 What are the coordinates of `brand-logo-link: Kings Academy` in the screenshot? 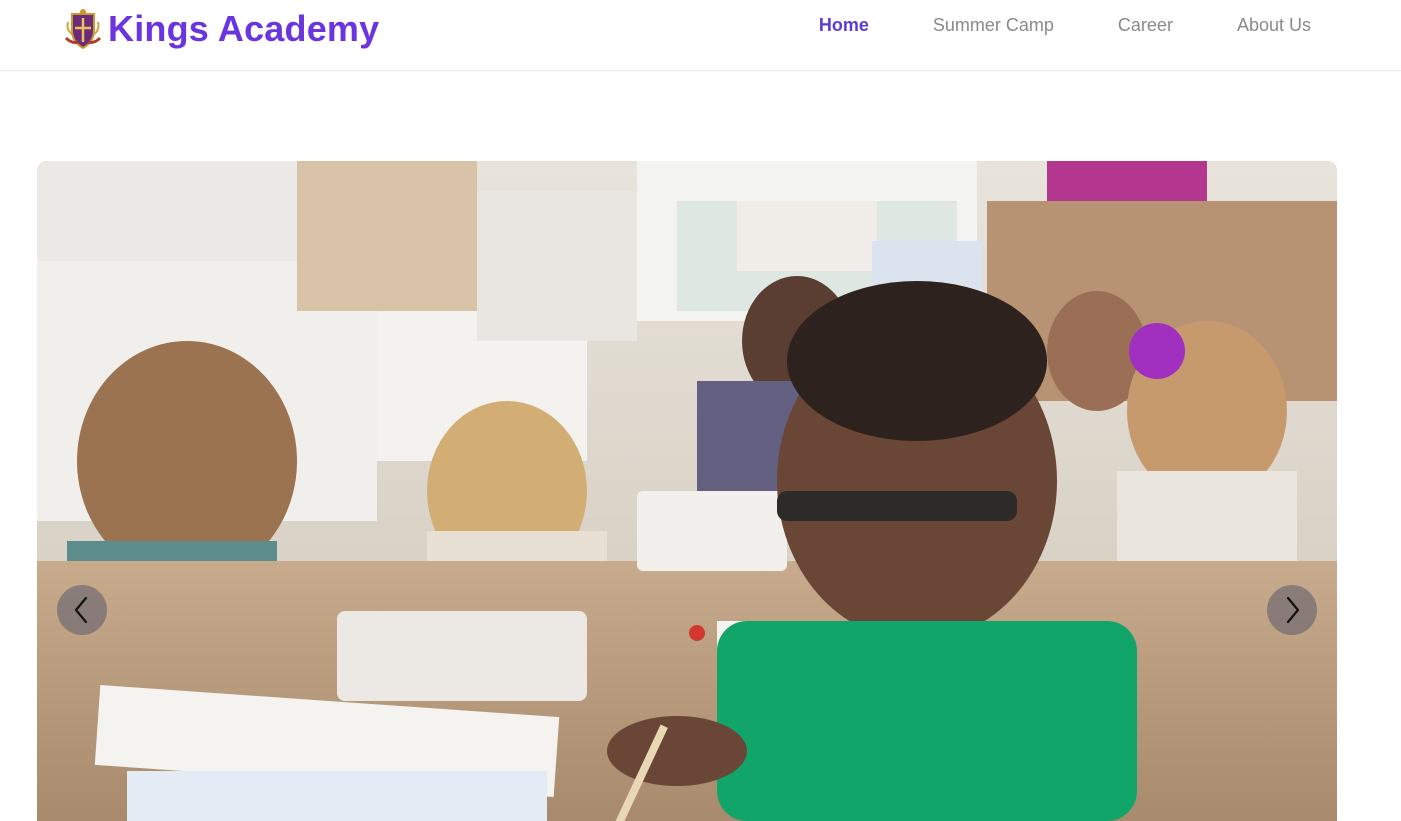 It's located at (221, 29).